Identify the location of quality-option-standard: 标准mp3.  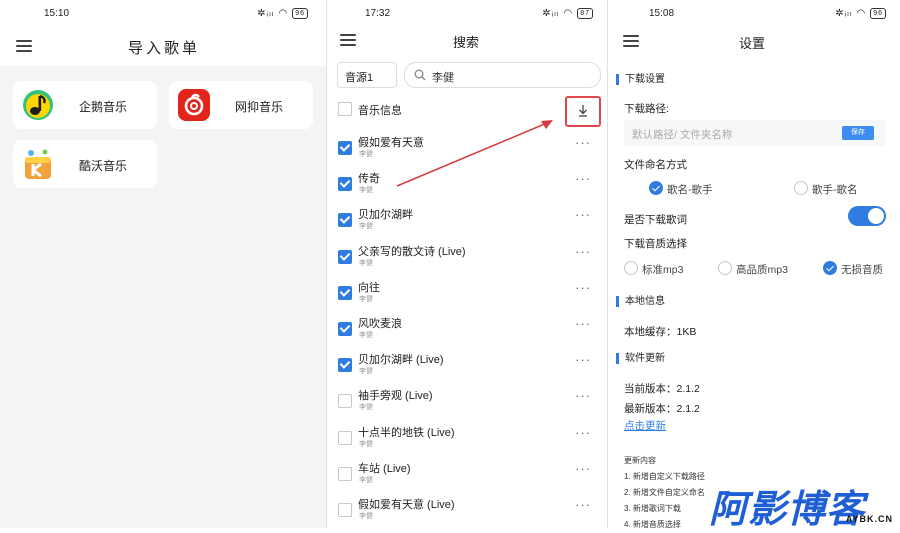
(663, 270).